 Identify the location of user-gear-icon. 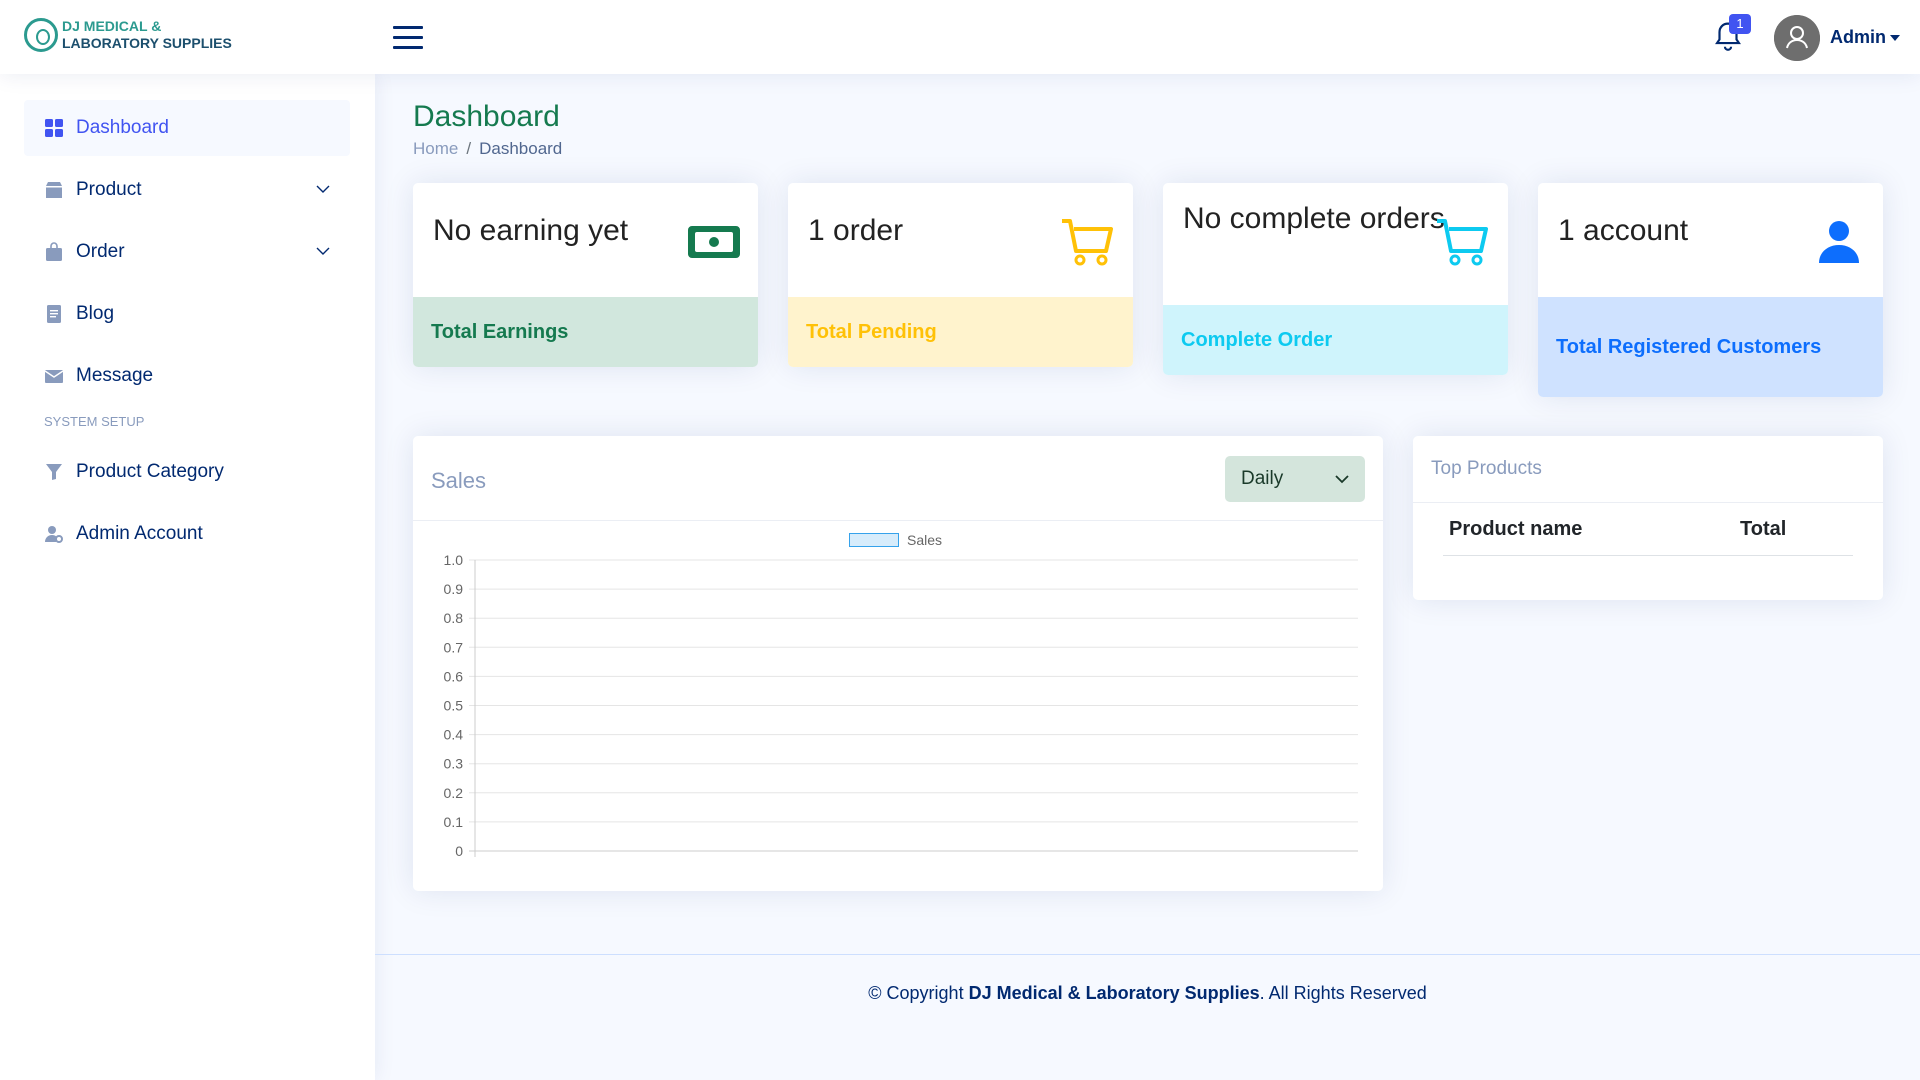
(54, 534).